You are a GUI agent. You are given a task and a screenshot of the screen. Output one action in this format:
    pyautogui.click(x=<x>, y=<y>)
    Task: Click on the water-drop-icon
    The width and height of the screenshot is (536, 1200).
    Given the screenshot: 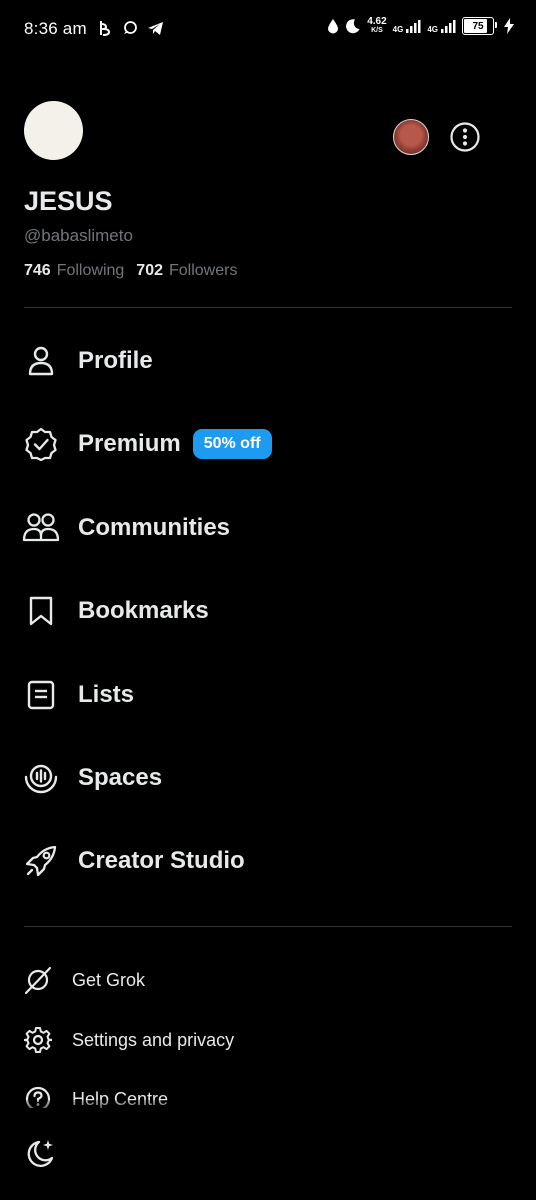 What is the action you would take?
    pyautogui.click(x=333, y=26)
    